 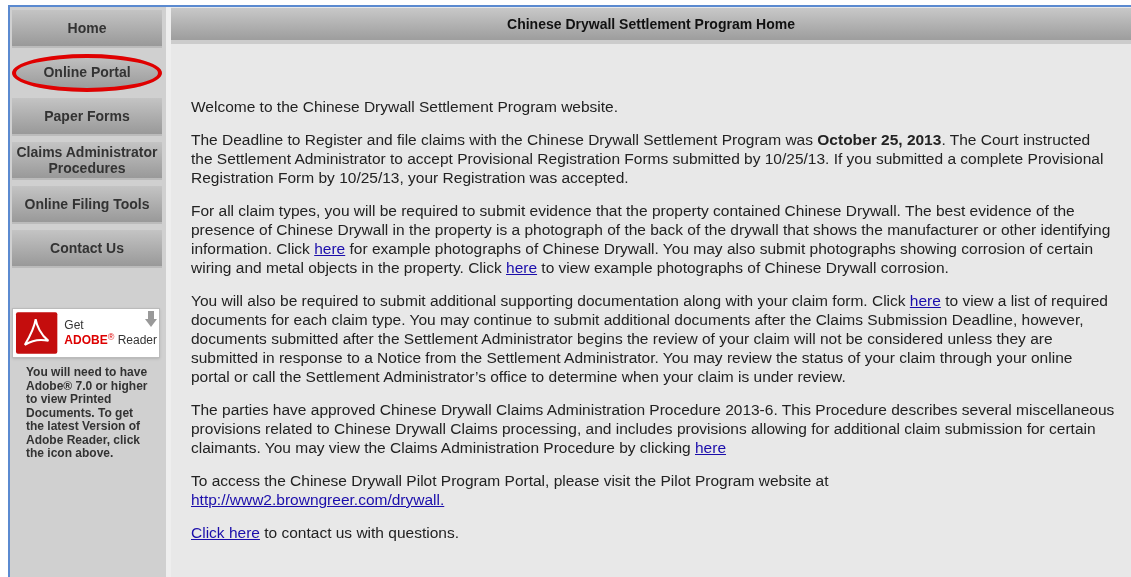 What do you see at coordinates (87, 117) in the screenshot?
I see `nav-button: Paper Forms` at bounding box center [87, 117].